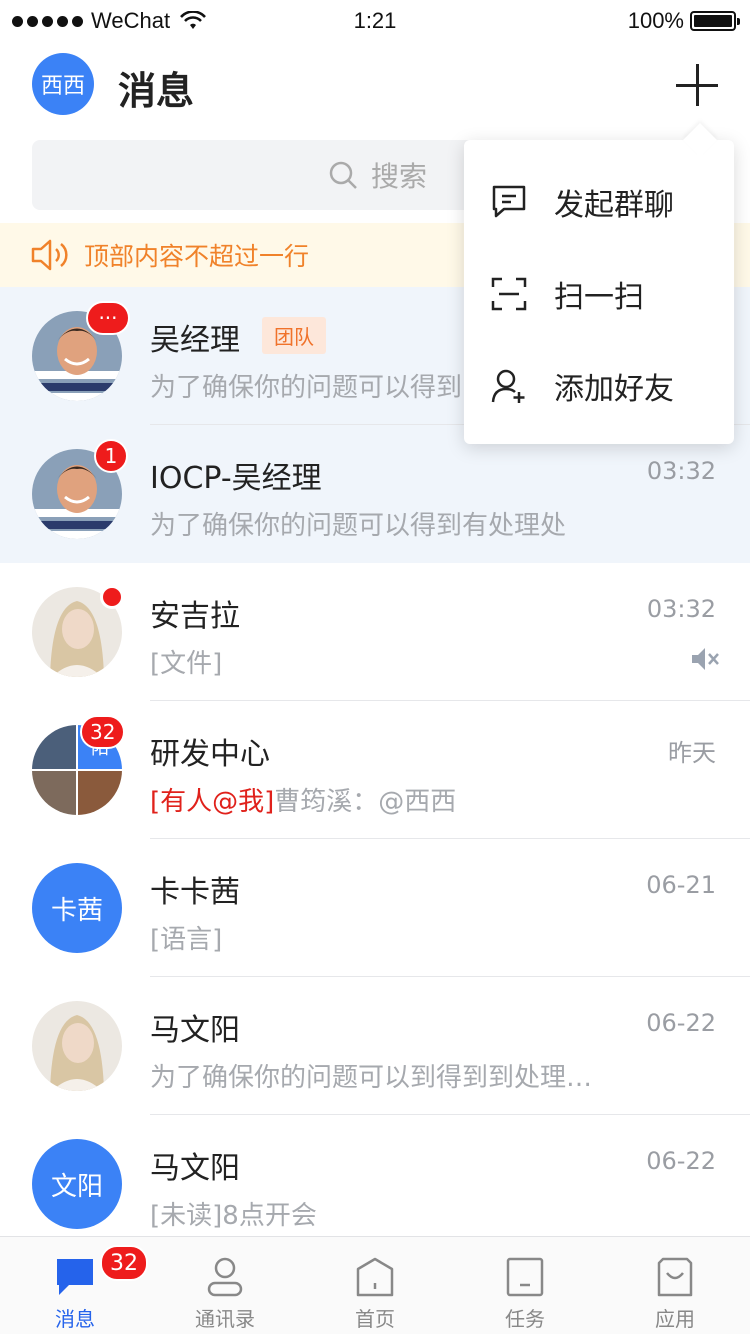 Image resolution: width=750 pixels, height=1334 pixels. Describe the element at coordinates (343, 175) in the screenshot. I see `search-icon` at that location.